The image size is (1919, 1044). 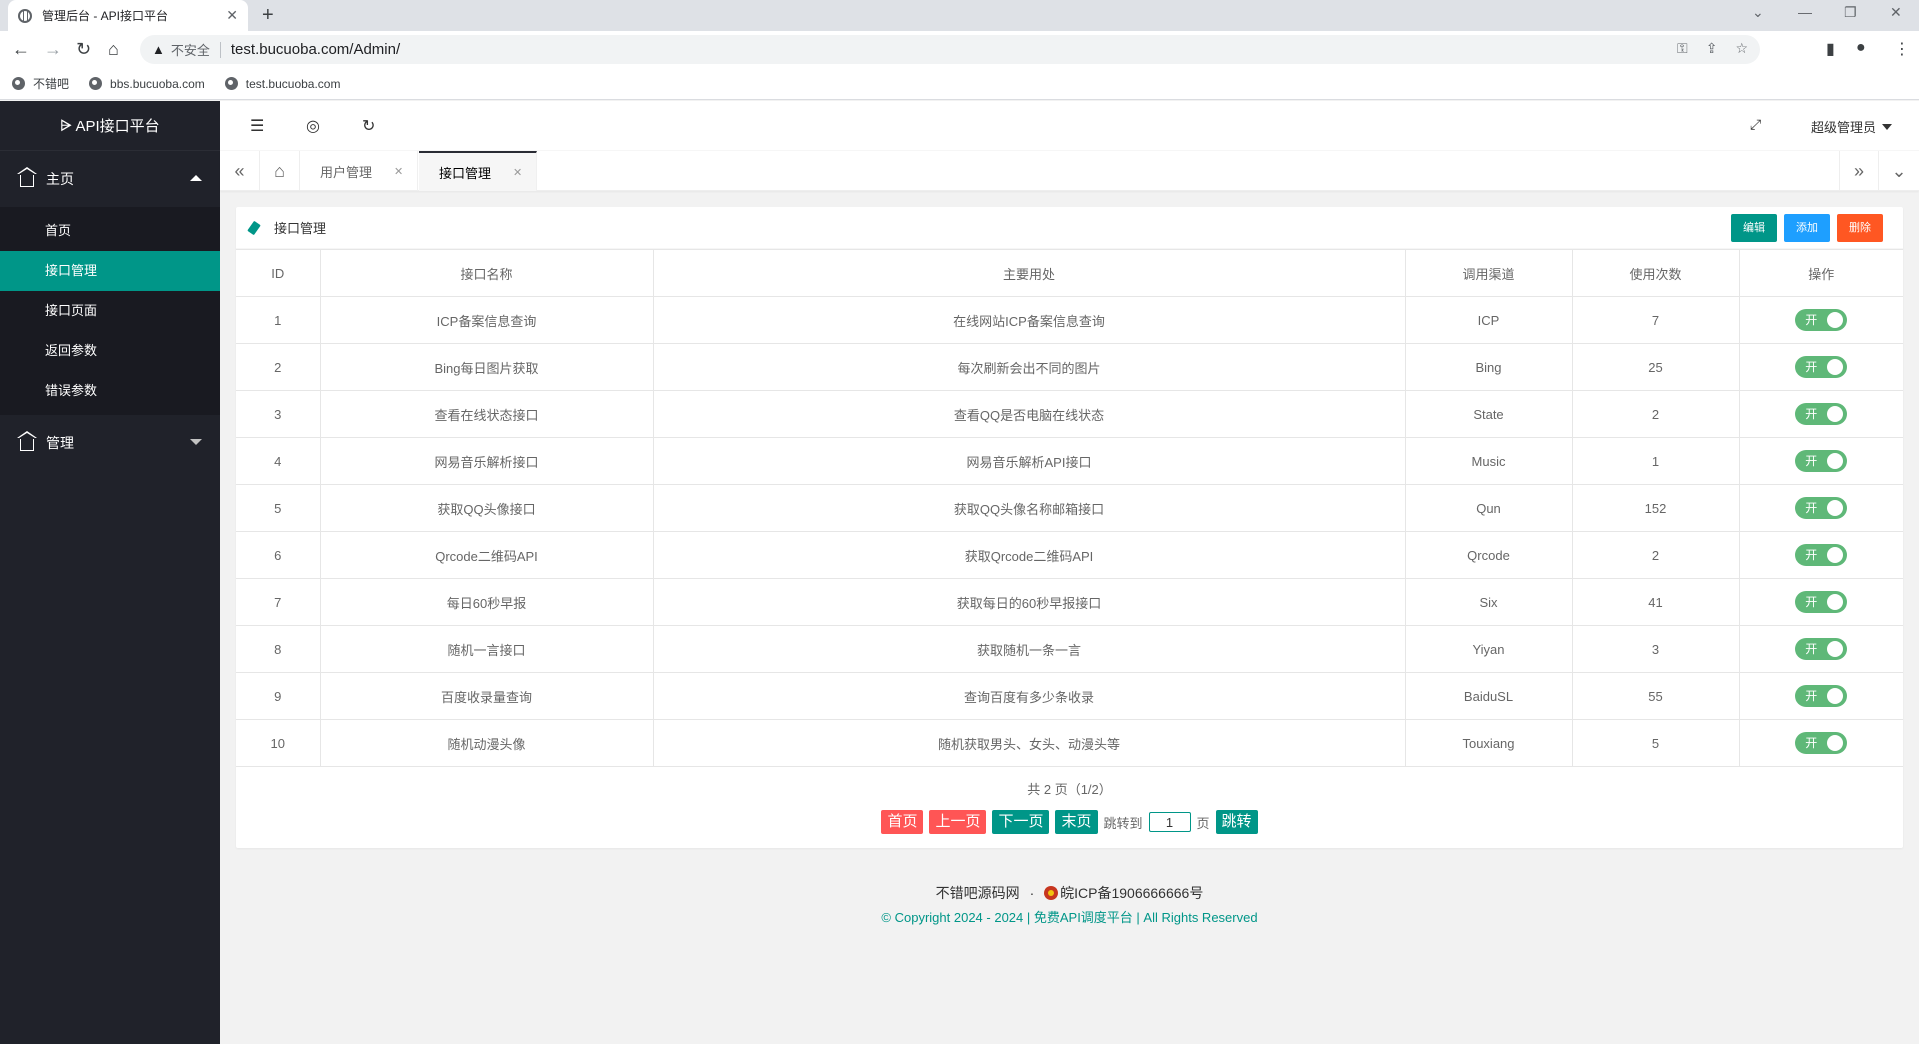 What do you see at coordinates (1169, 822) in the screenshot?
I see `page-number-input` at bounding box center [1169, 822].